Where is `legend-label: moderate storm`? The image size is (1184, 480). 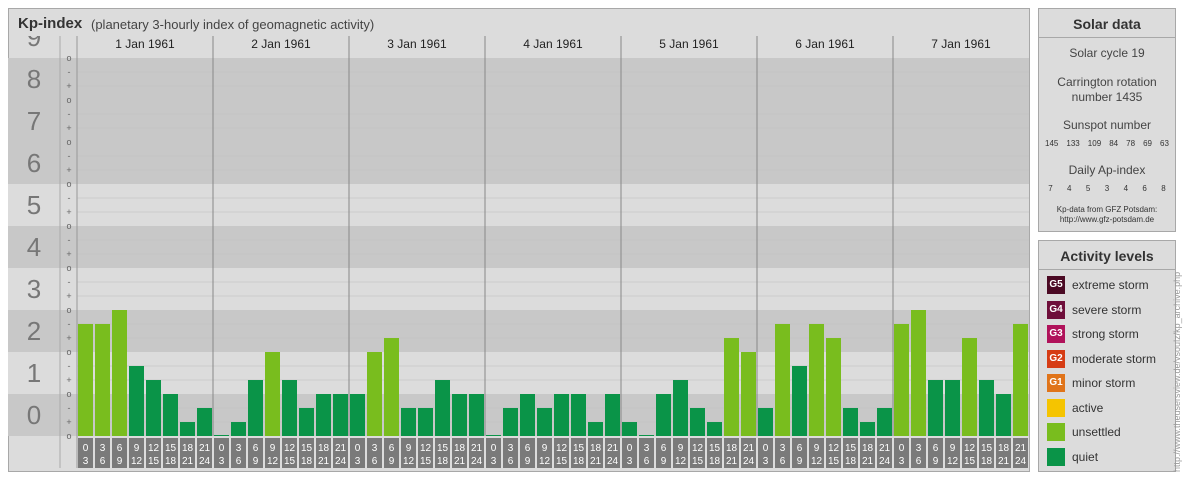
legend-label: moderate storm is located at coordinates (1114, 358).